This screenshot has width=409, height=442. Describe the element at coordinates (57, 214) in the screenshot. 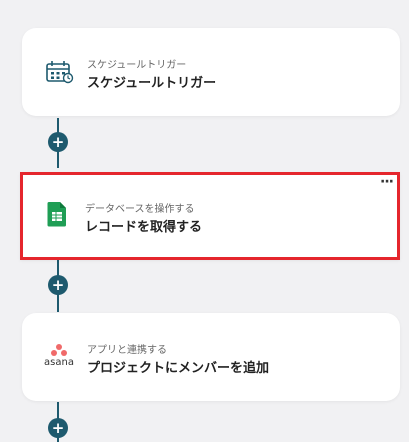

I see `google-sheets-icon` at that location.